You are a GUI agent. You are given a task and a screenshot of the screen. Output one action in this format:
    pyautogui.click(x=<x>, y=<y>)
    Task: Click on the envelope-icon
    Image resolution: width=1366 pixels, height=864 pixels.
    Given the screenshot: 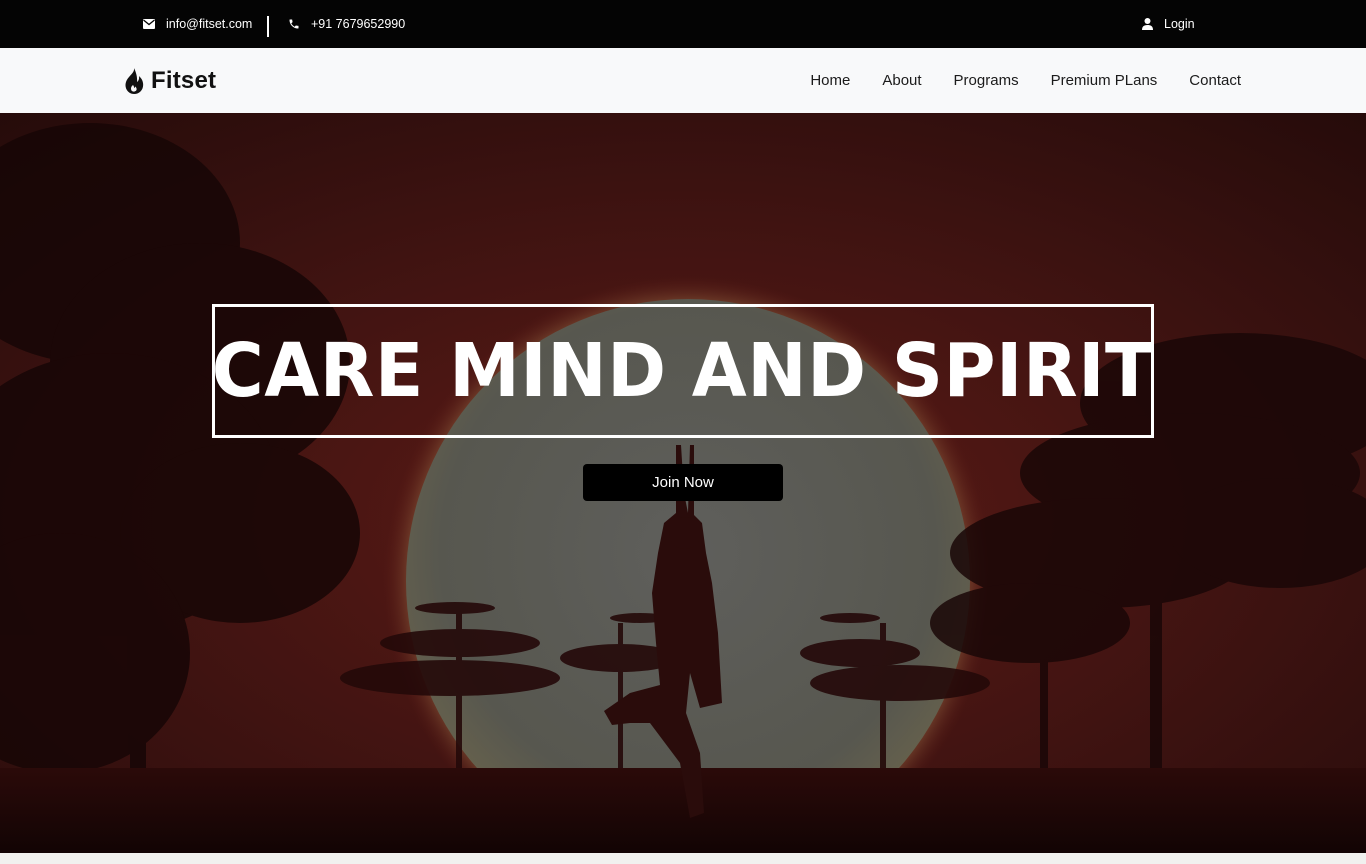 What is the action you would take?
    pyautogui.click(x=149, y=24)
    